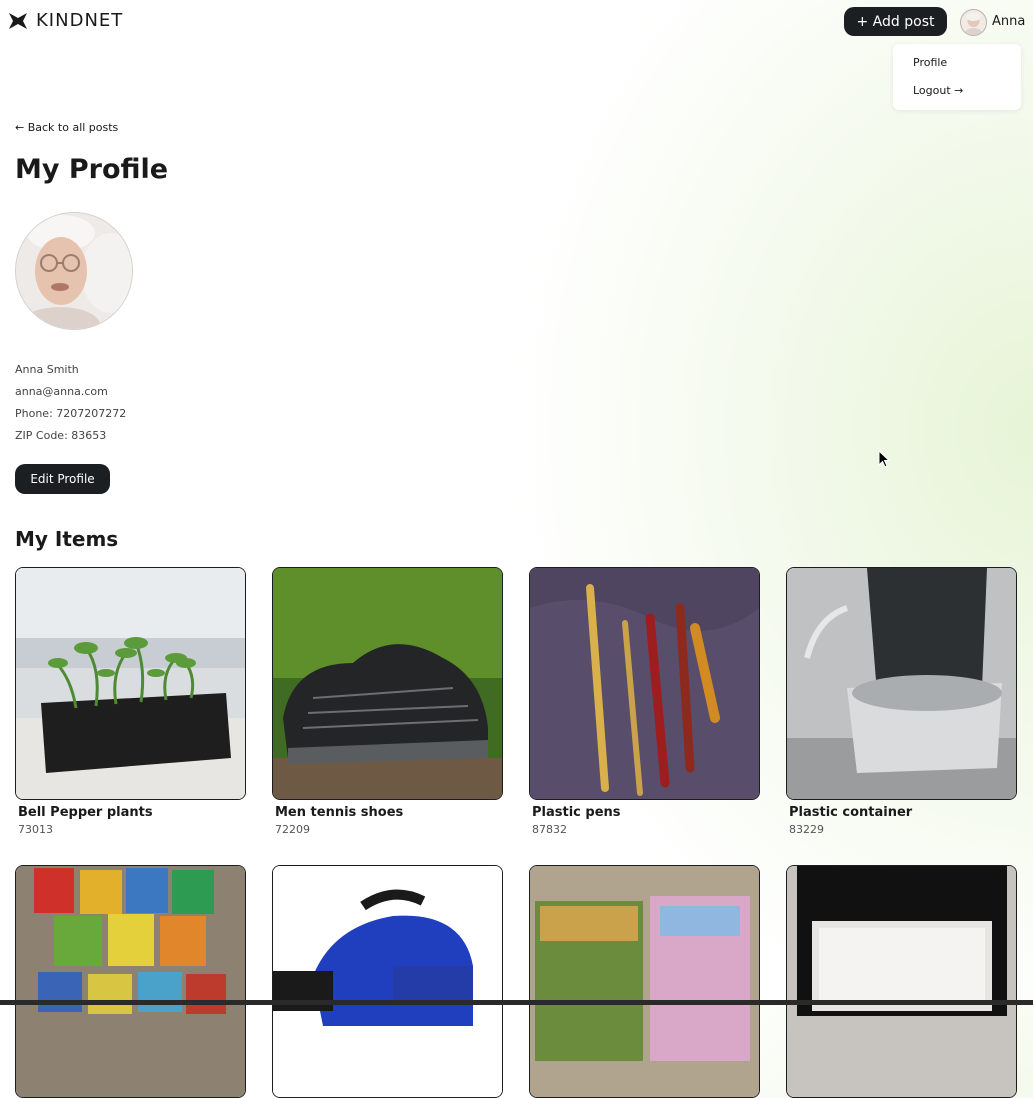 Image resolution: width=1033 pixels, height=1098 pixels. I want to click on item-photo-books, so click(130, 981).